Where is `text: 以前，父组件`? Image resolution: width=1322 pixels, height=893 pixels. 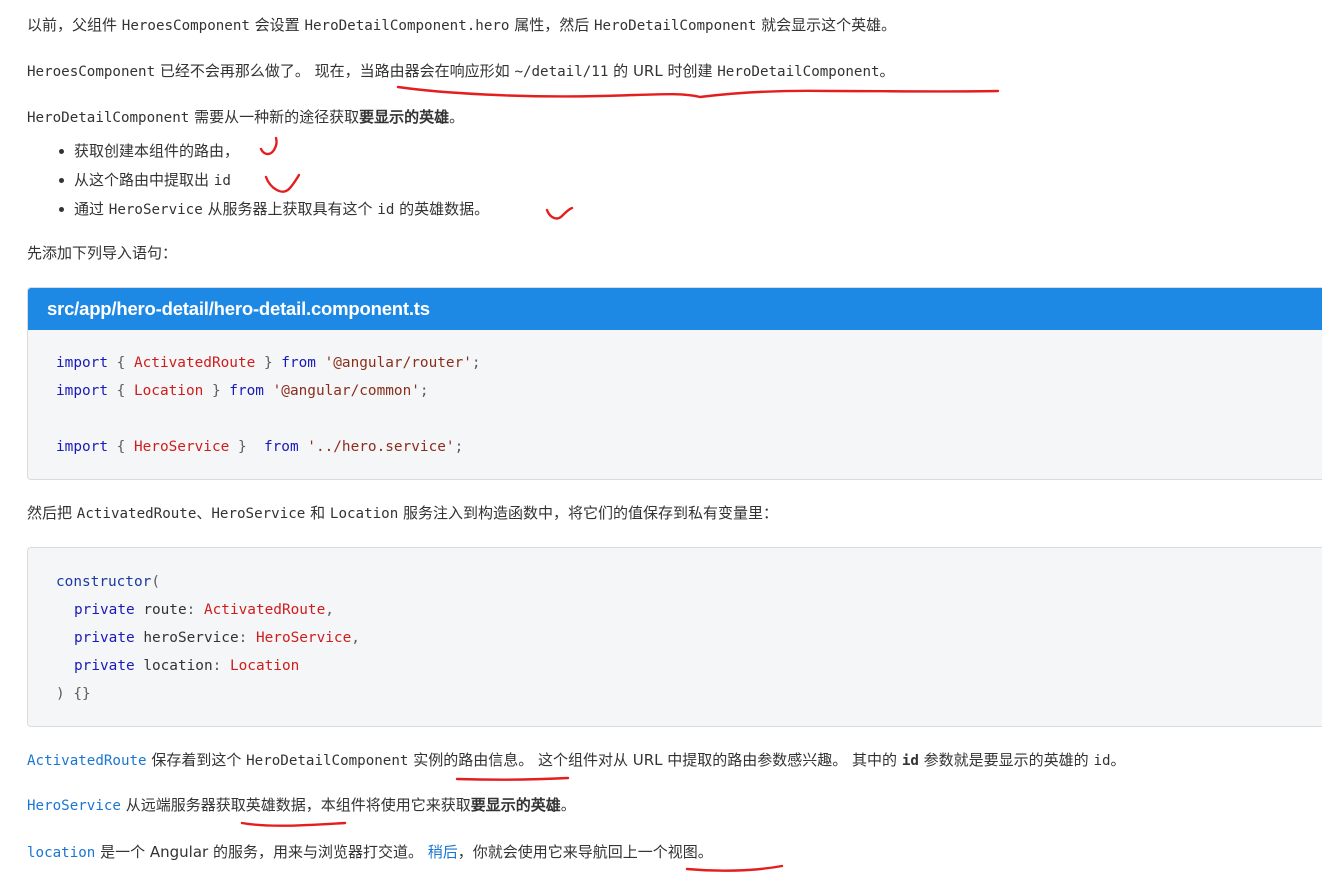
text: 以前，父组件 is located at coordinates (74, 25).